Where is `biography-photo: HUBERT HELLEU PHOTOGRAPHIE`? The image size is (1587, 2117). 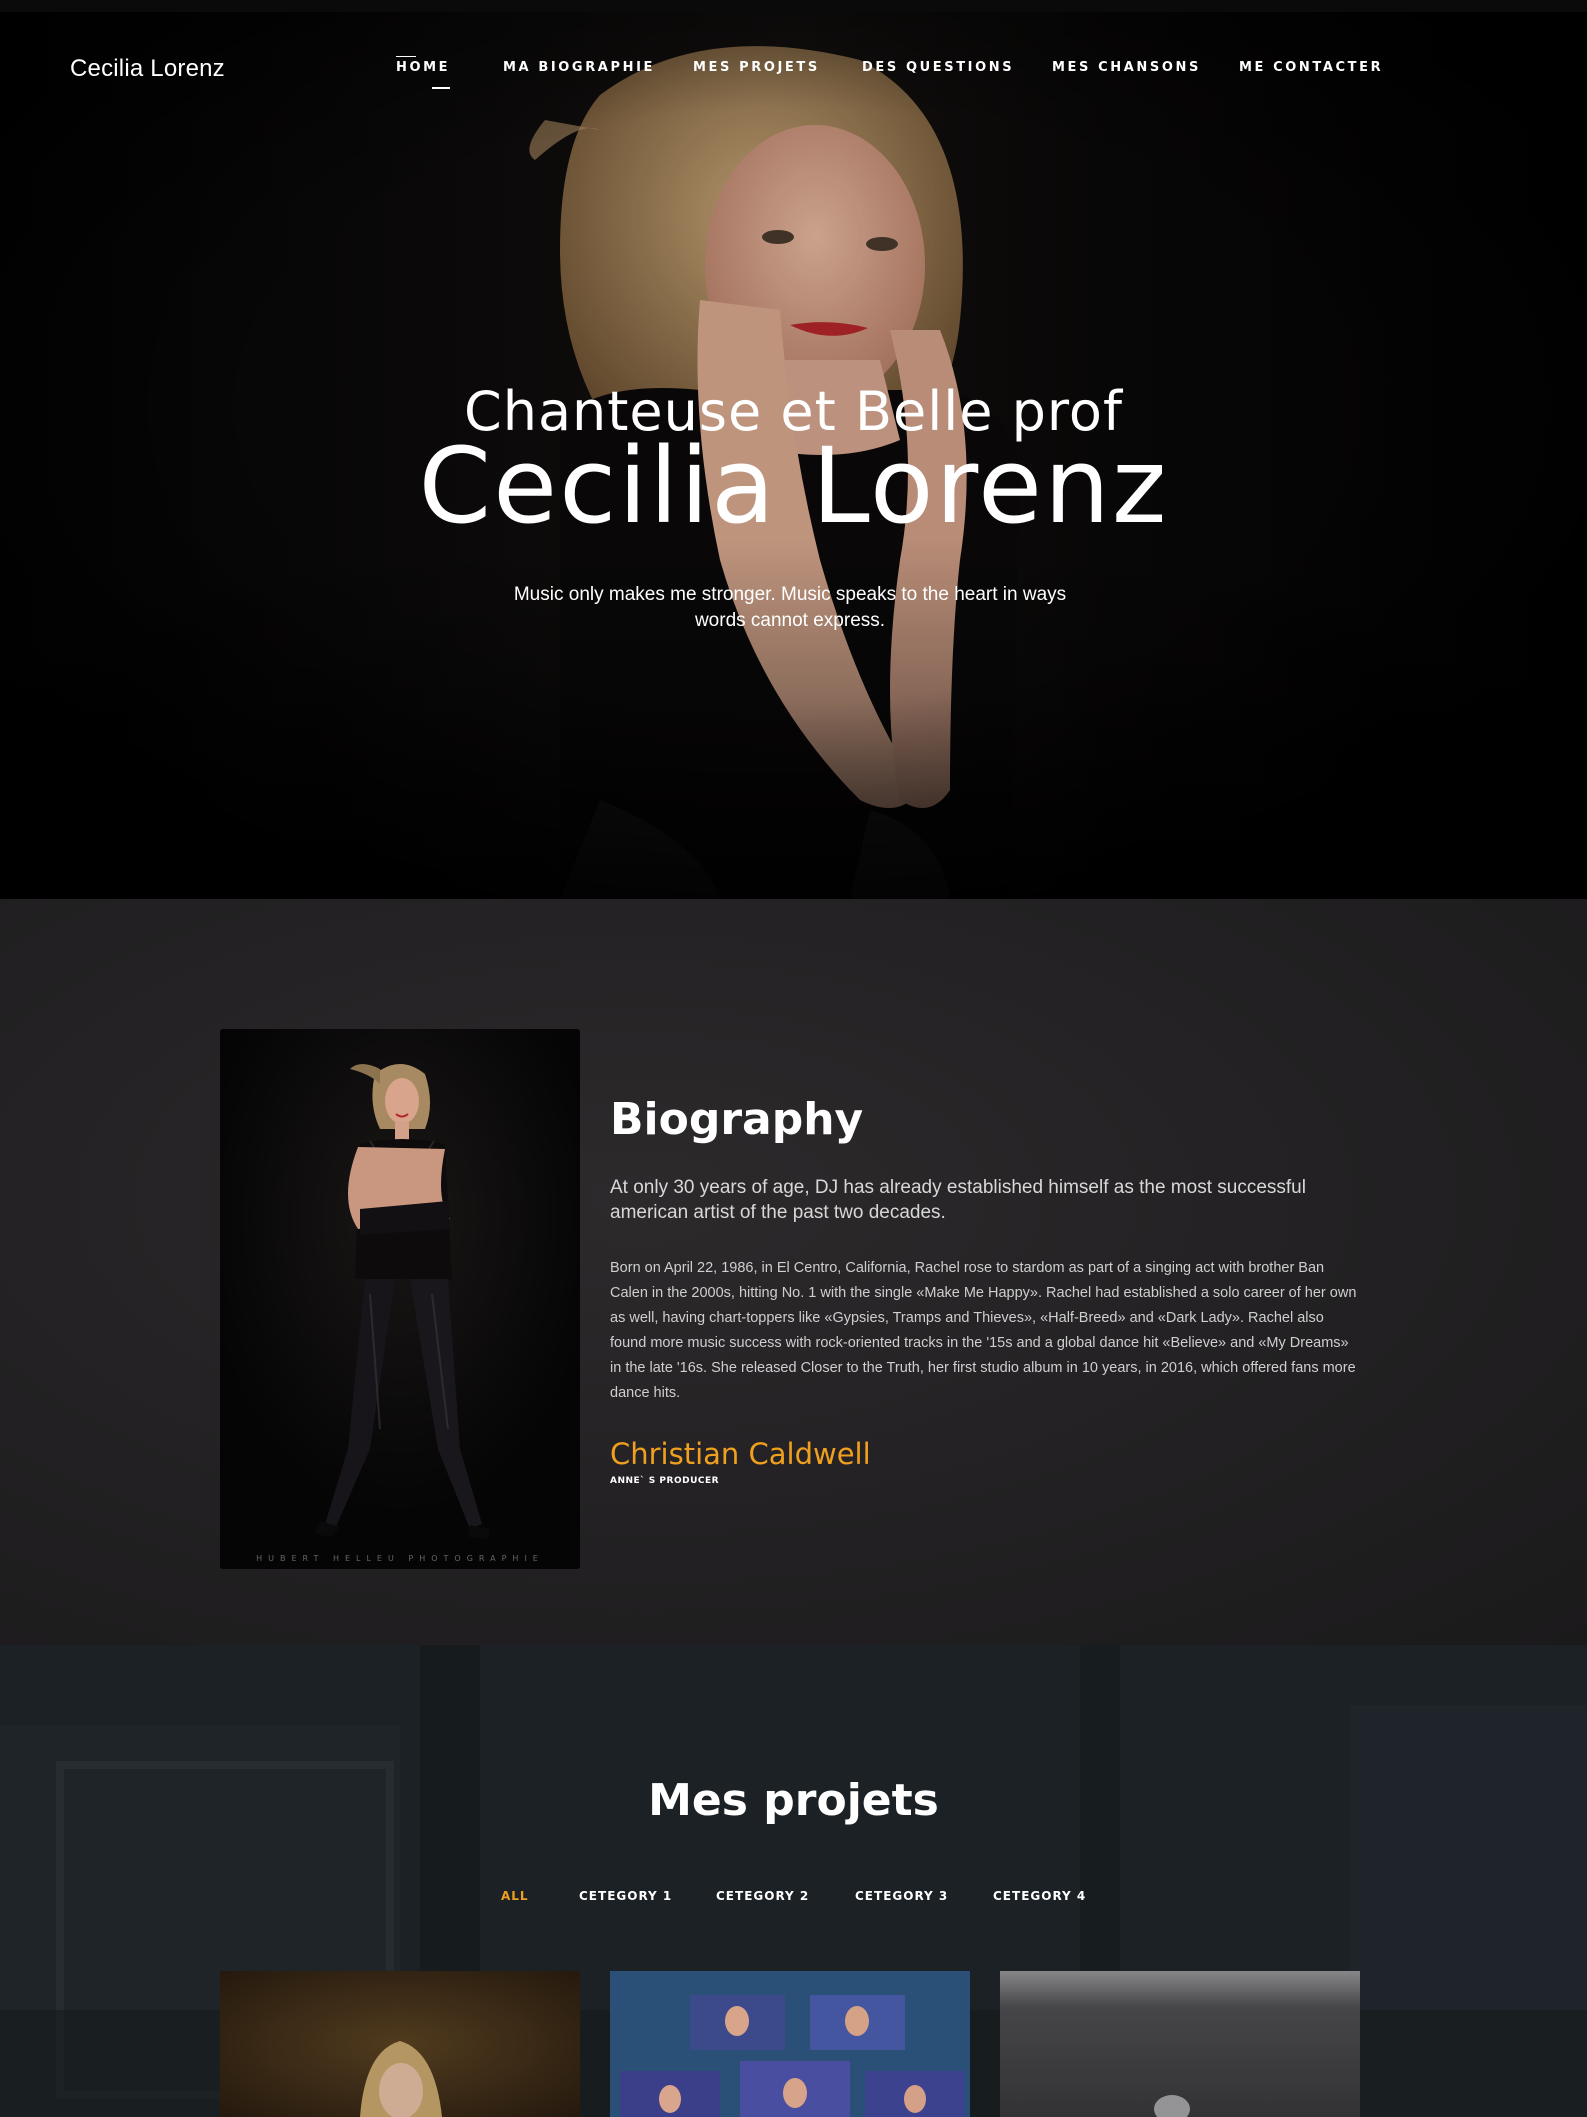 biography-photo: HUBERT HELLEU PHOTOGRAPHIE is located at coordinates (400, 1299).